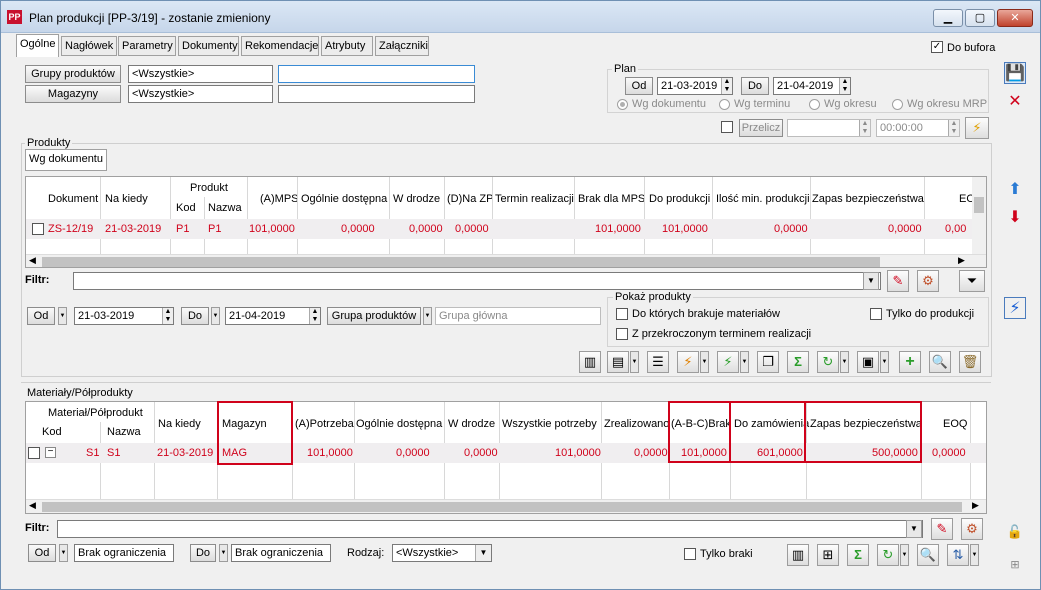 The height and width of the screenshot is (590, 1041). I want to click on export-icon: ⬆, so click(1015, 190).